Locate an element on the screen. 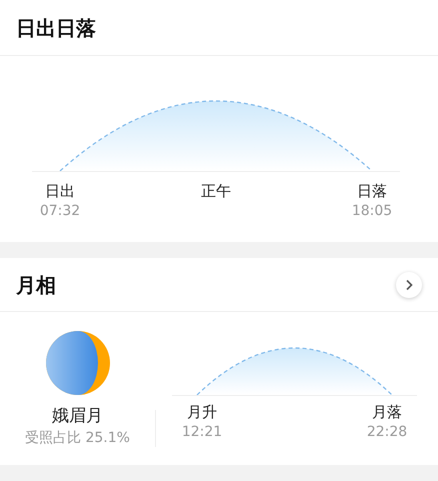  point-label: 日出 is located at coordinates (60, 191).